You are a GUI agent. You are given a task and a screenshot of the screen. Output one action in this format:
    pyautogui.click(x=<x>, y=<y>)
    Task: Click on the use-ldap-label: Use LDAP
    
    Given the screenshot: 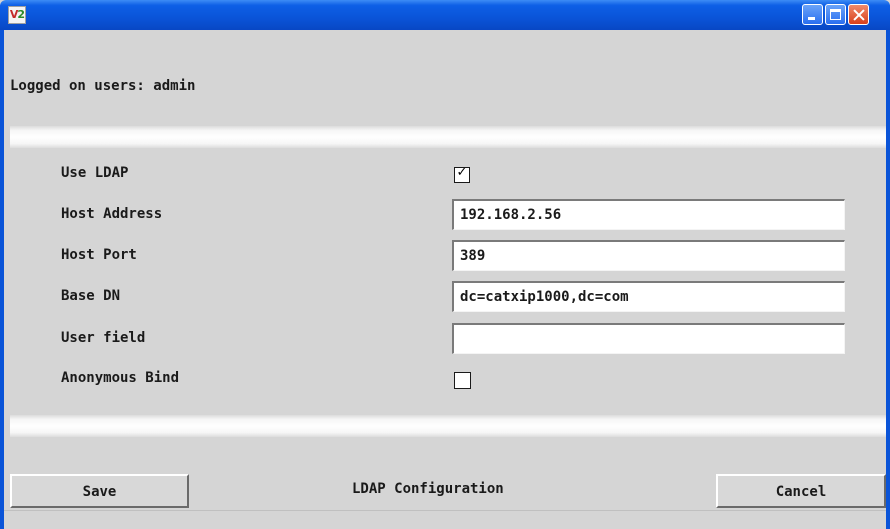 What is the action you would take?
    pyautogui.click(x=95, y=173)
    